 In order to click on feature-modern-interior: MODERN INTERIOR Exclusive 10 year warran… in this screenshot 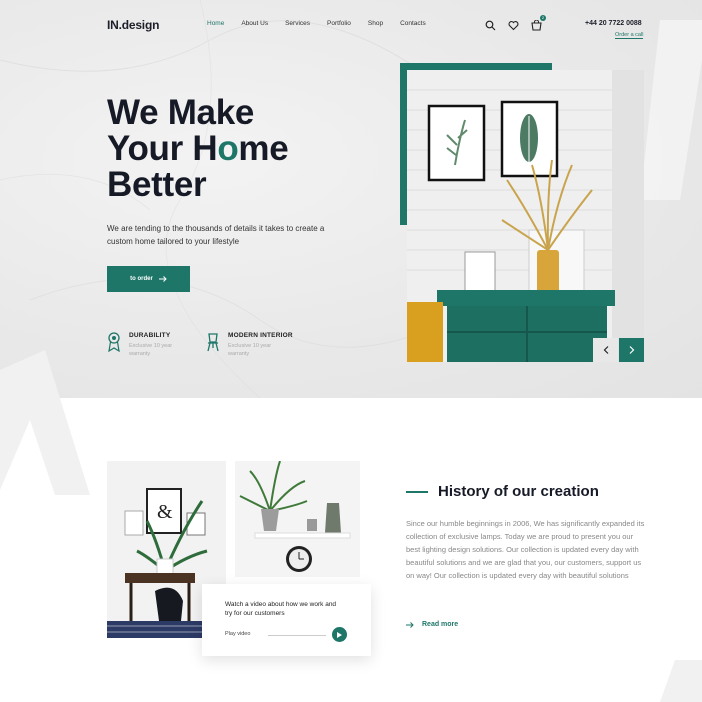, I will do `click(249, 345)`.